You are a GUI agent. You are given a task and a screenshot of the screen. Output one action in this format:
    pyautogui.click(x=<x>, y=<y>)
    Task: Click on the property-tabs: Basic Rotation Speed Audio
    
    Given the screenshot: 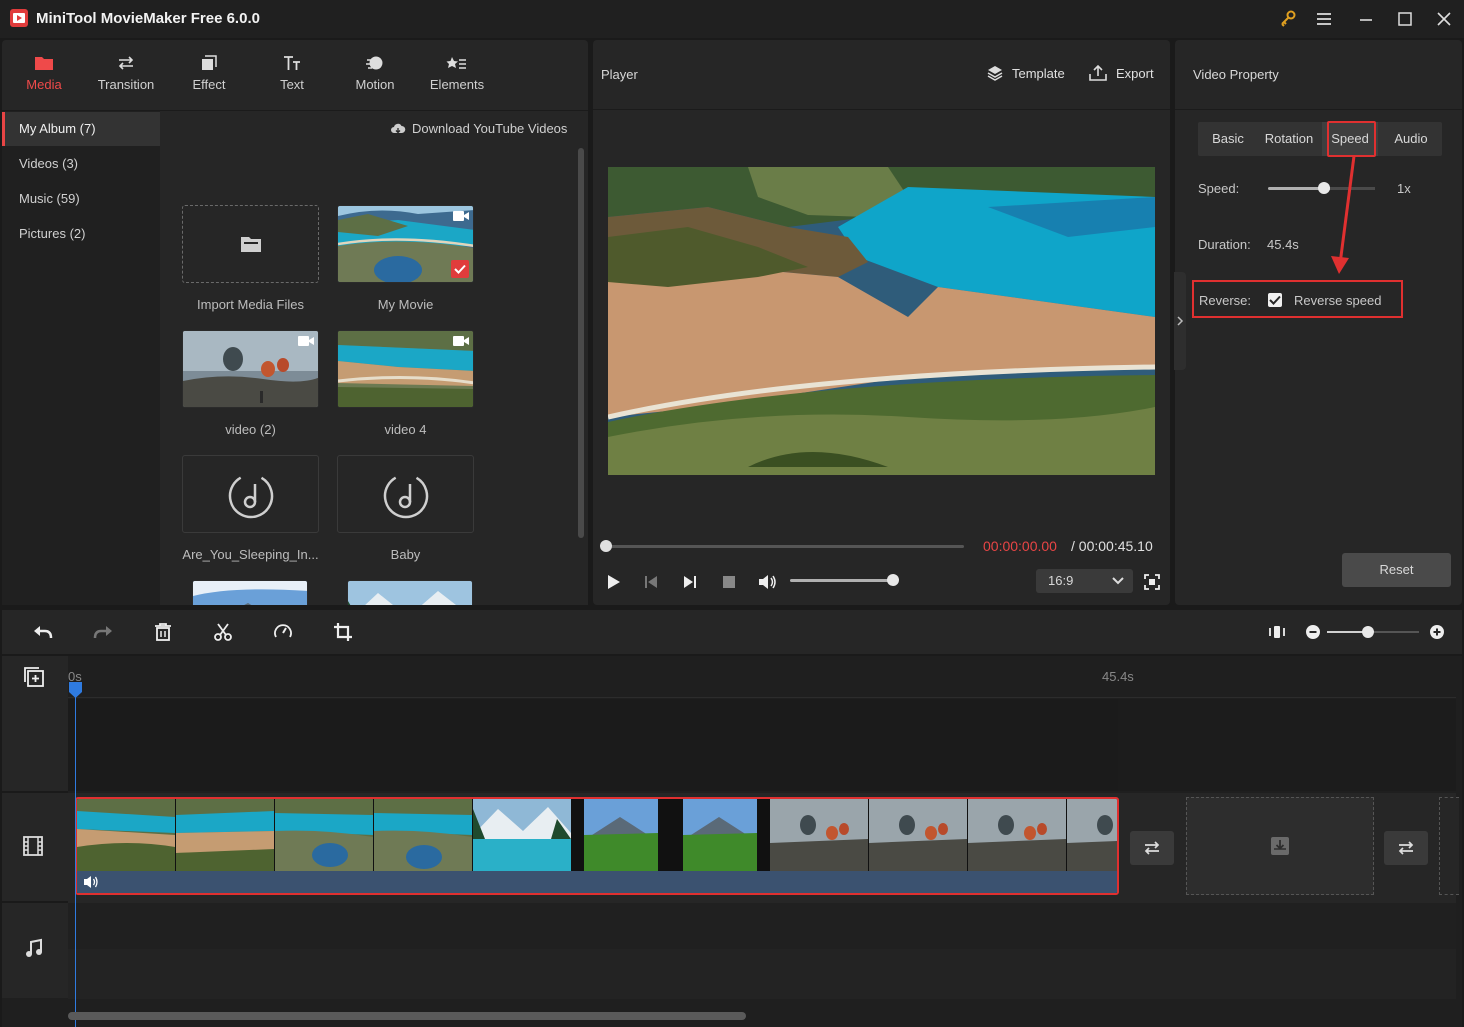 What is the action you would take?
    pyautogui.click(x=1320, y=139)
    